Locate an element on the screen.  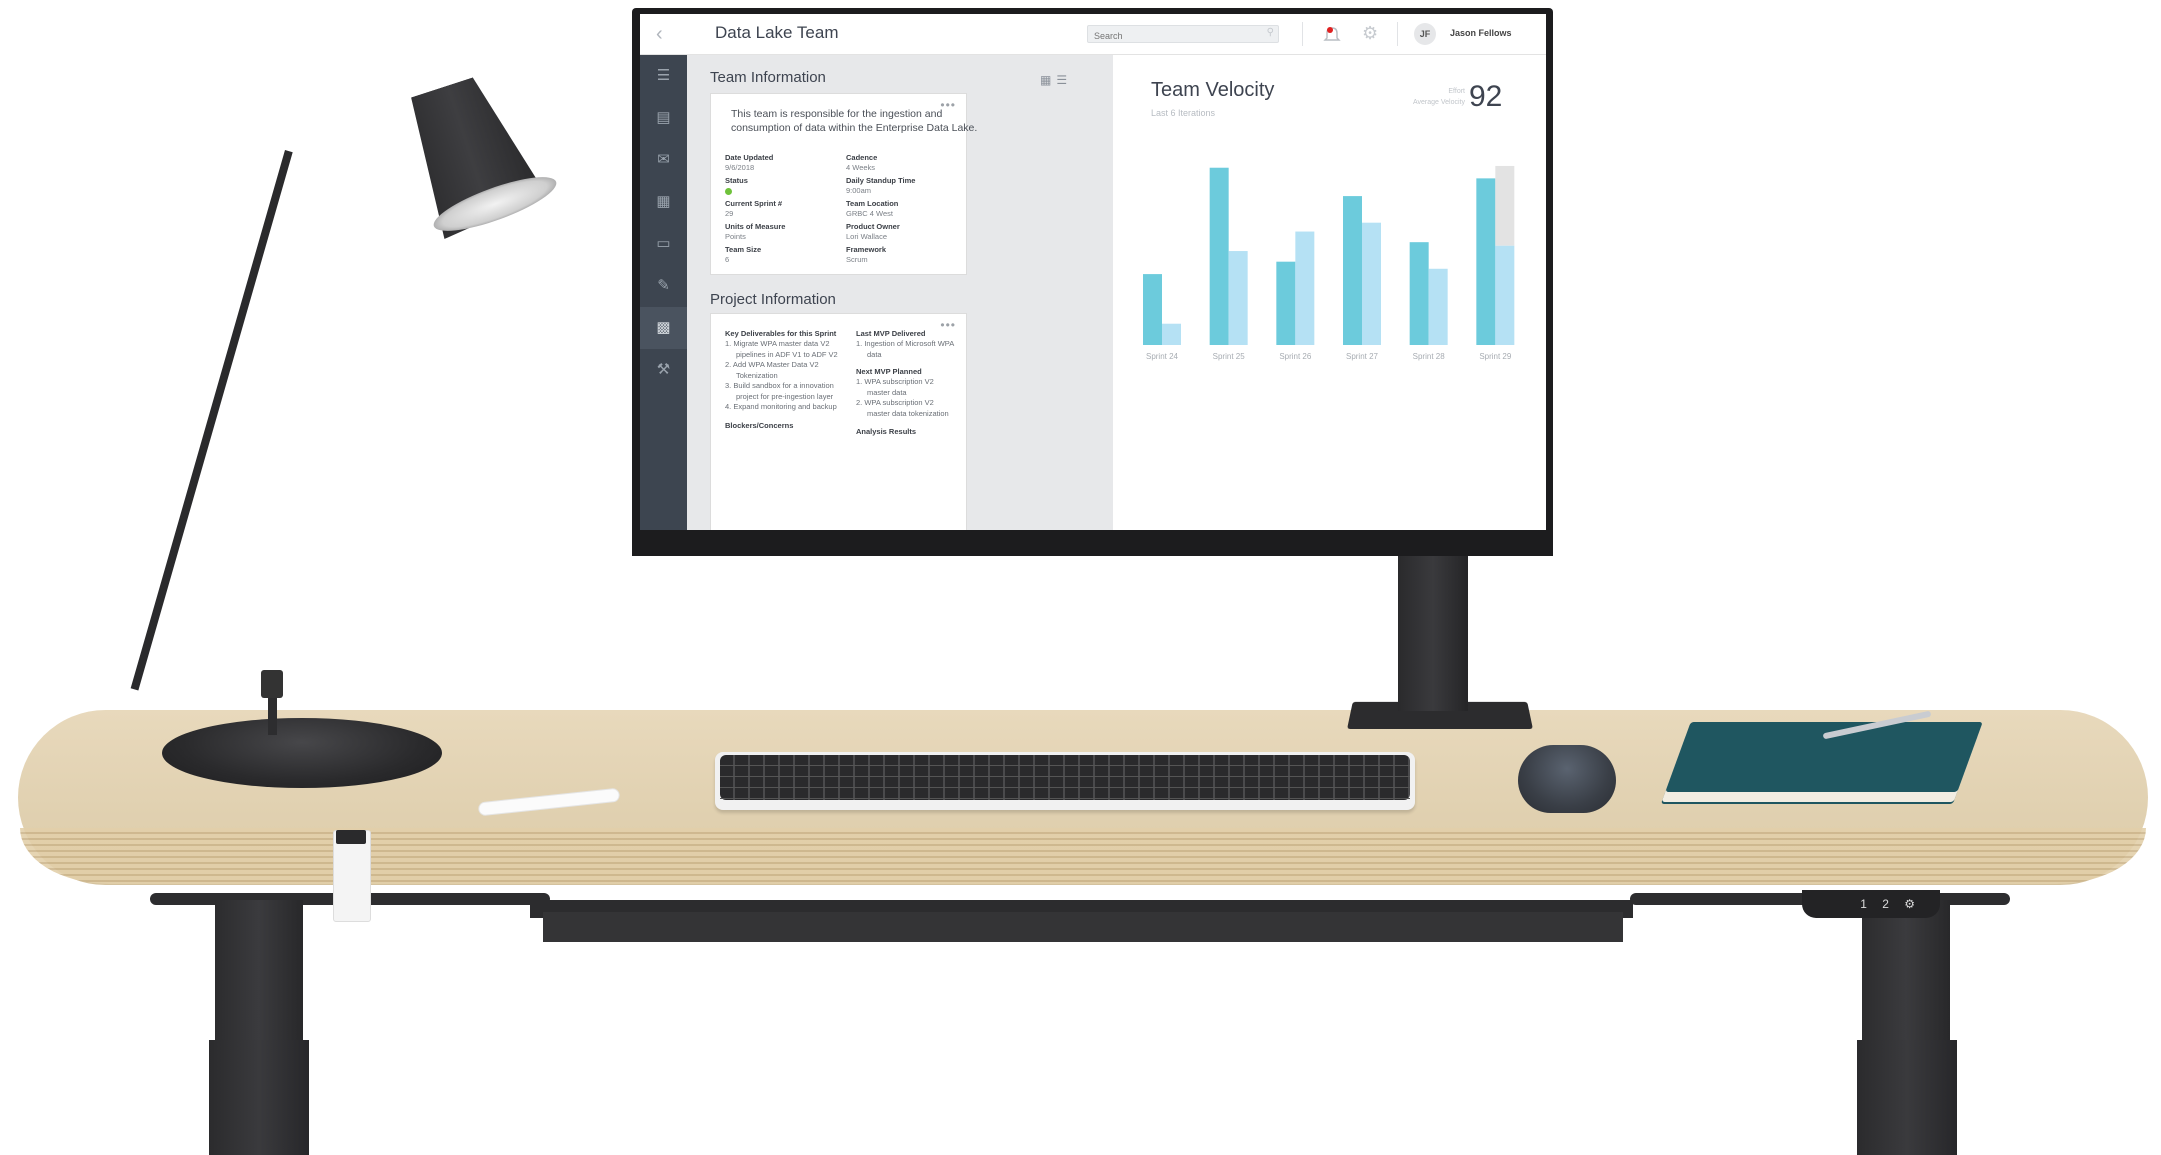
effort-label: Effort is located at coordinates (1456, 91).